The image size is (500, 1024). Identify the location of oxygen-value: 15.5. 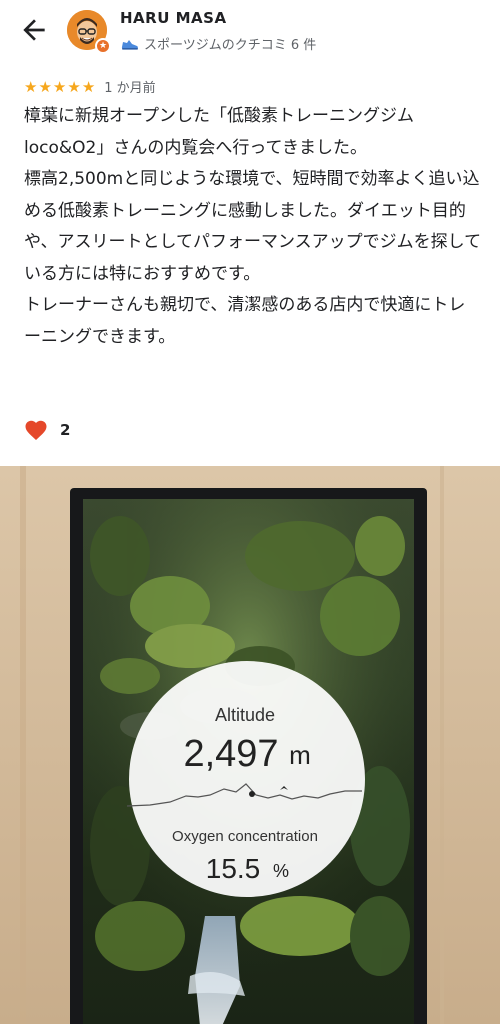
(233, 868).